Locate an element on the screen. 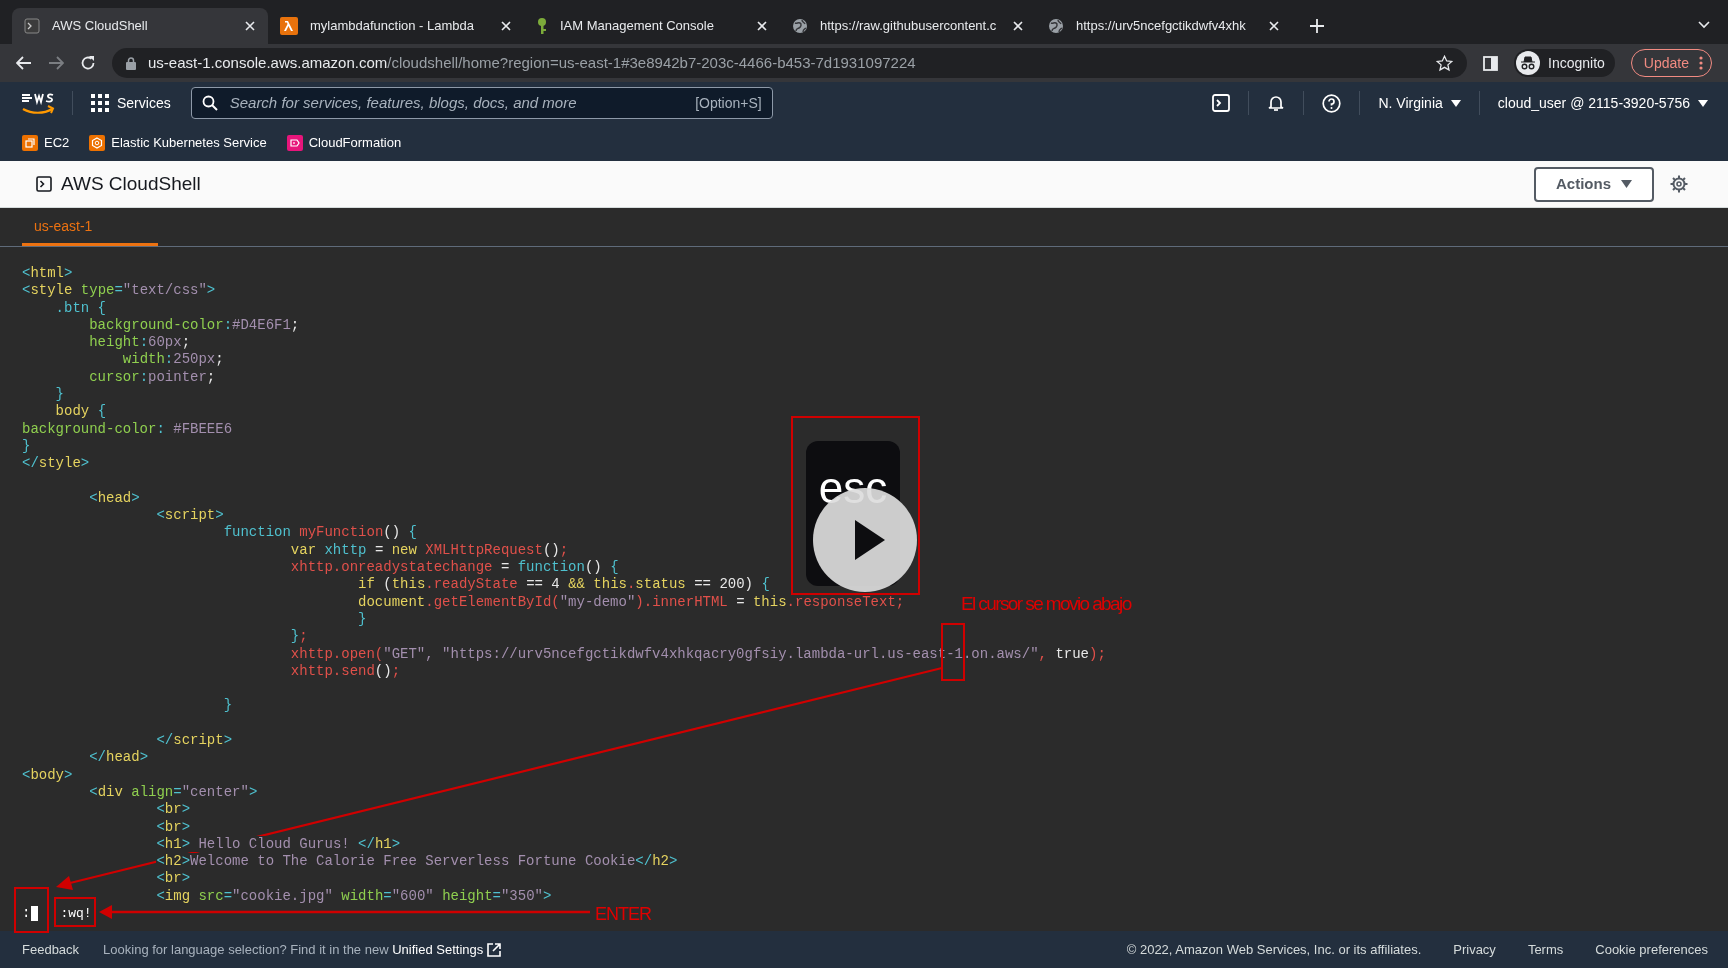 The height and width of the screenshot is (968, 1728). favorite-link: EC2 is located at coordinates (46, 142).